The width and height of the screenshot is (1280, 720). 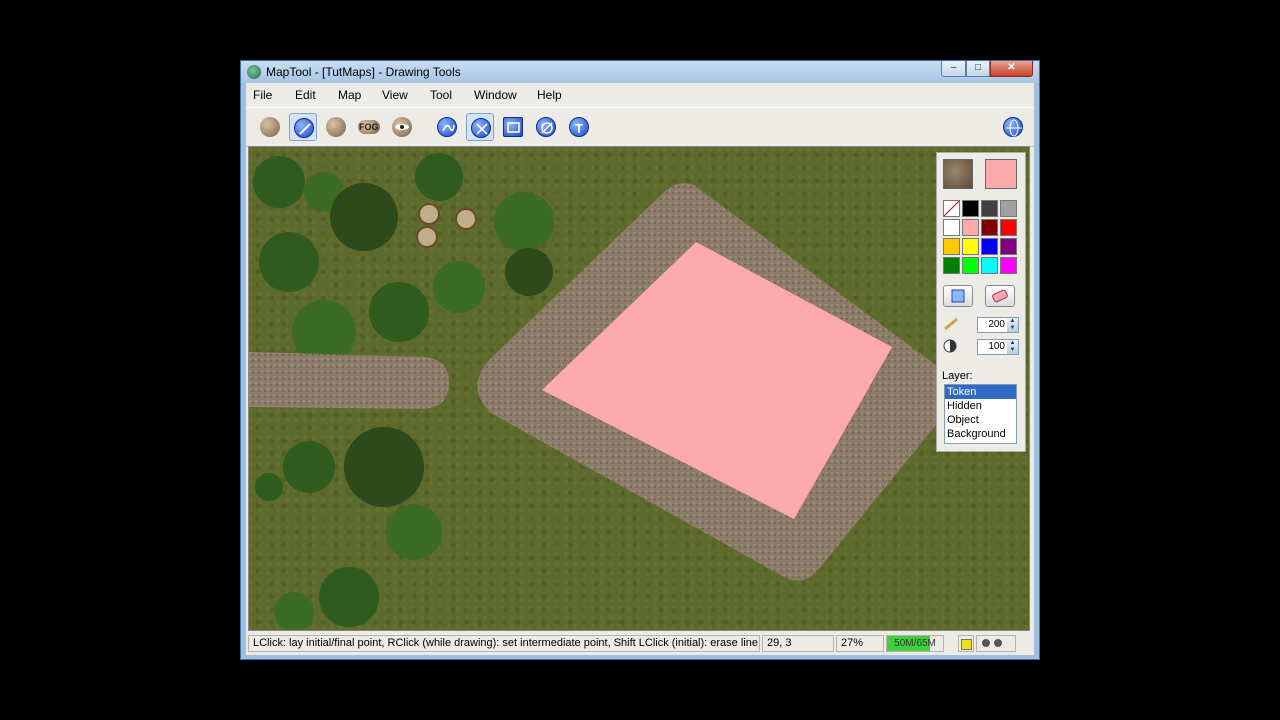 What do you see at coordinates (951, 265) in the screenshot?
I see `swatch-green` at bounding box center [951, 265].